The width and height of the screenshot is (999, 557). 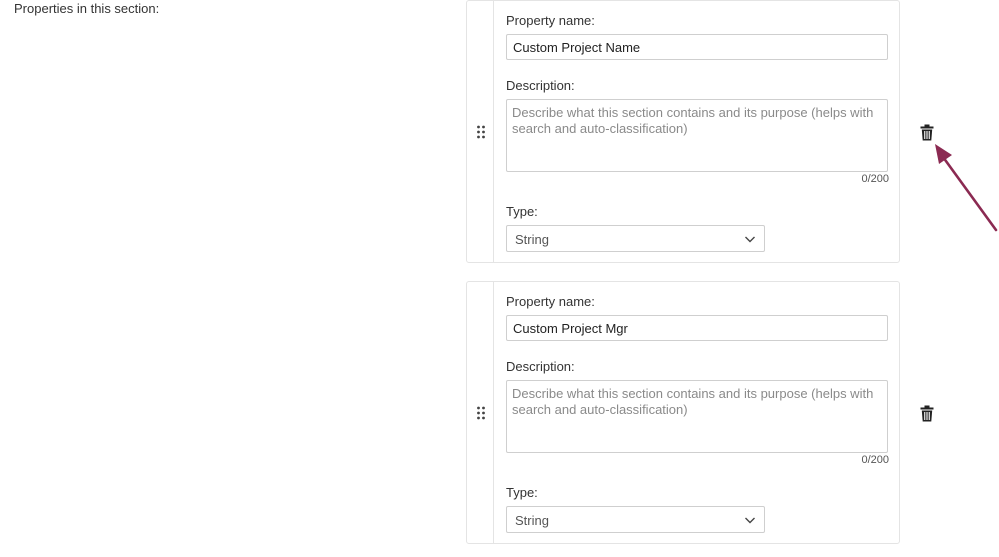 I want to click on annotation-arrow-icon, so click(x=966, y=188).